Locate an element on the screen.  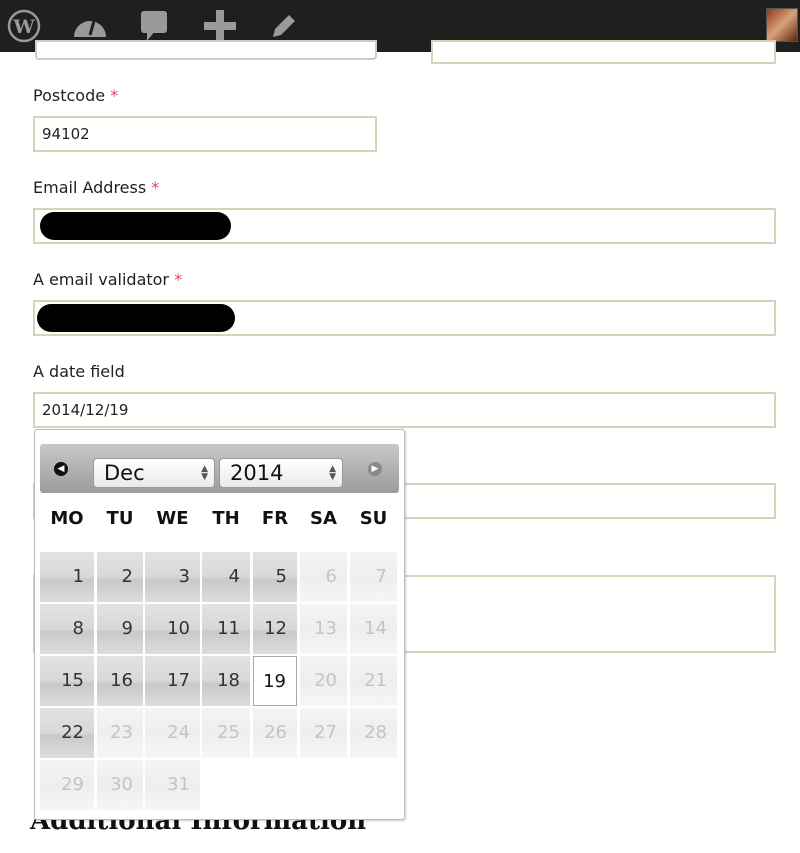
calendar-day: 18 is located at coordinates (226, 681).